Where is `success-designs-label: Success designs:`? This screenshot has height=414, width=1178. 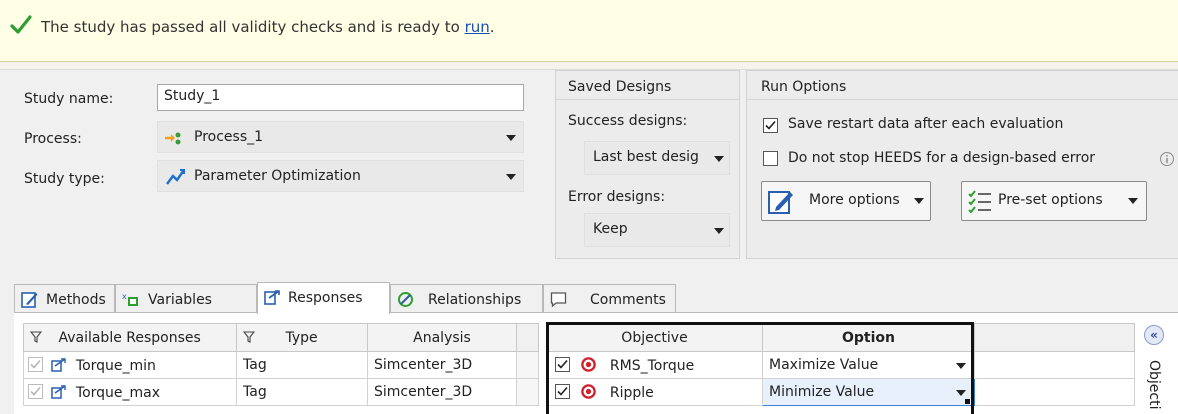 success-designs-label: Success designs: is located at coordinates (628, 121).